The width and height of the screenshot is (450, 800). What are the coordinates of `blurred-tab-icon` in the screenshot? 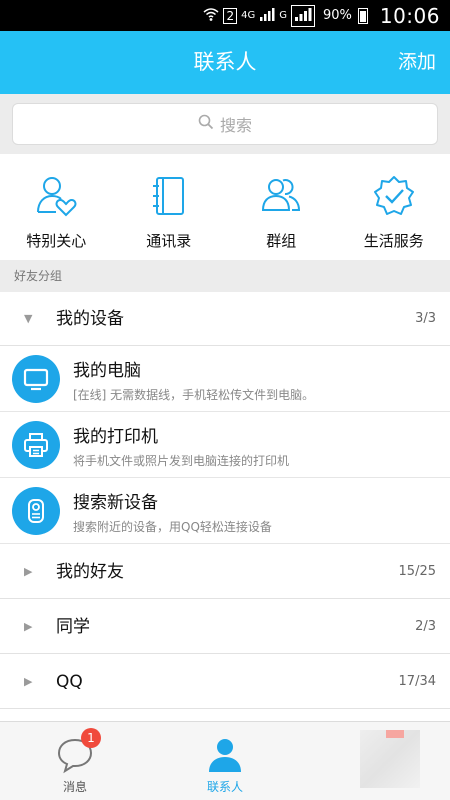 It's located at (390, 759).